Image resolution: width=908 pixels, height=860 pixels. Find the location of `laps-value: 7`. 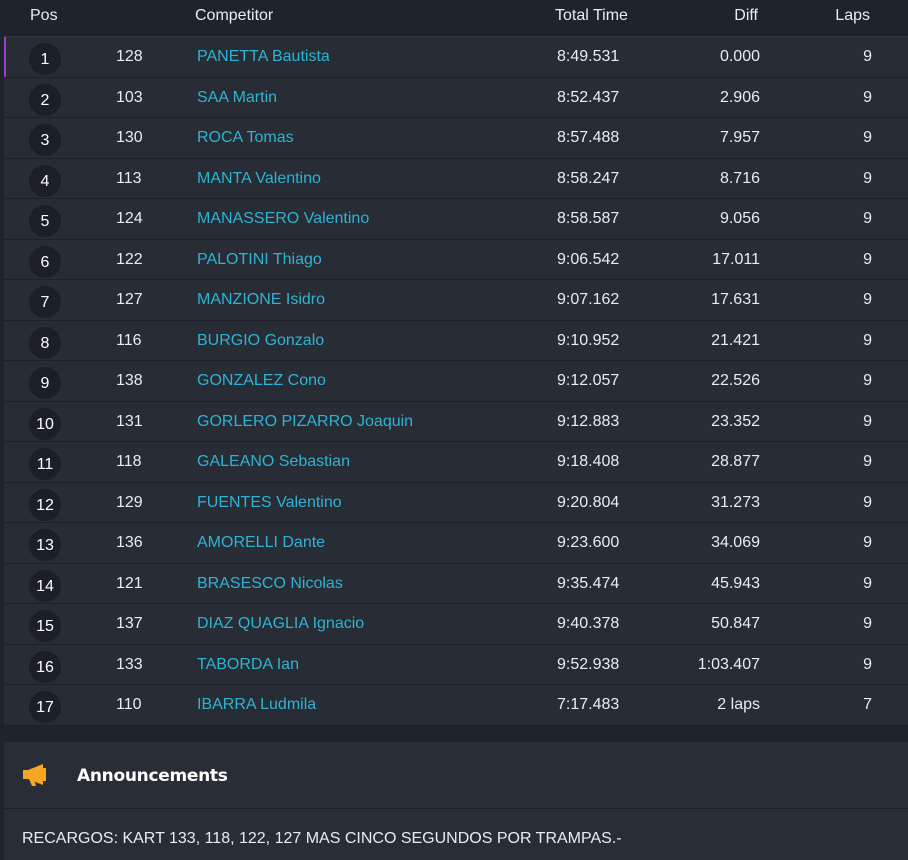

laps-value: 7 is located at coordinates (867, 704).